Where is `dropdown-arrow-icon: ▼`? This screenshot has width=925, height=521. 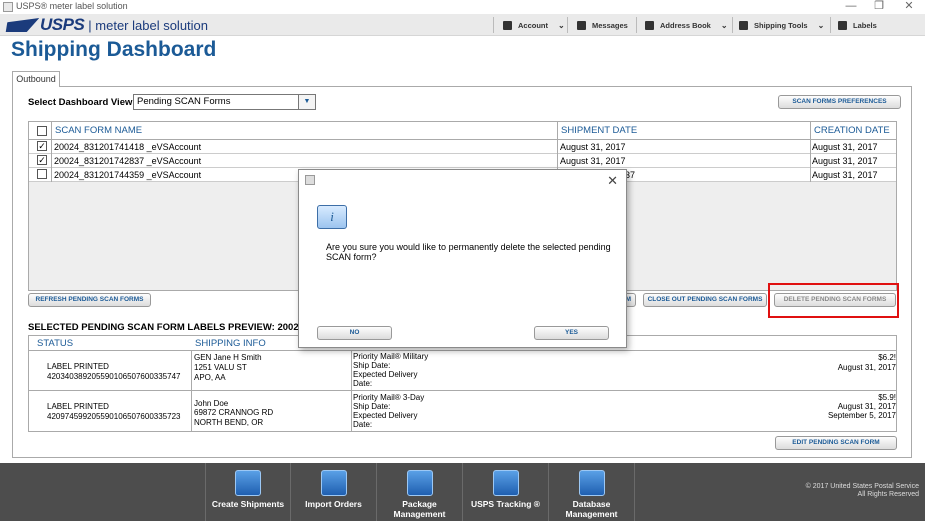 dropdown-arrow-icon: ▼ is located at coordinates (306, 102).